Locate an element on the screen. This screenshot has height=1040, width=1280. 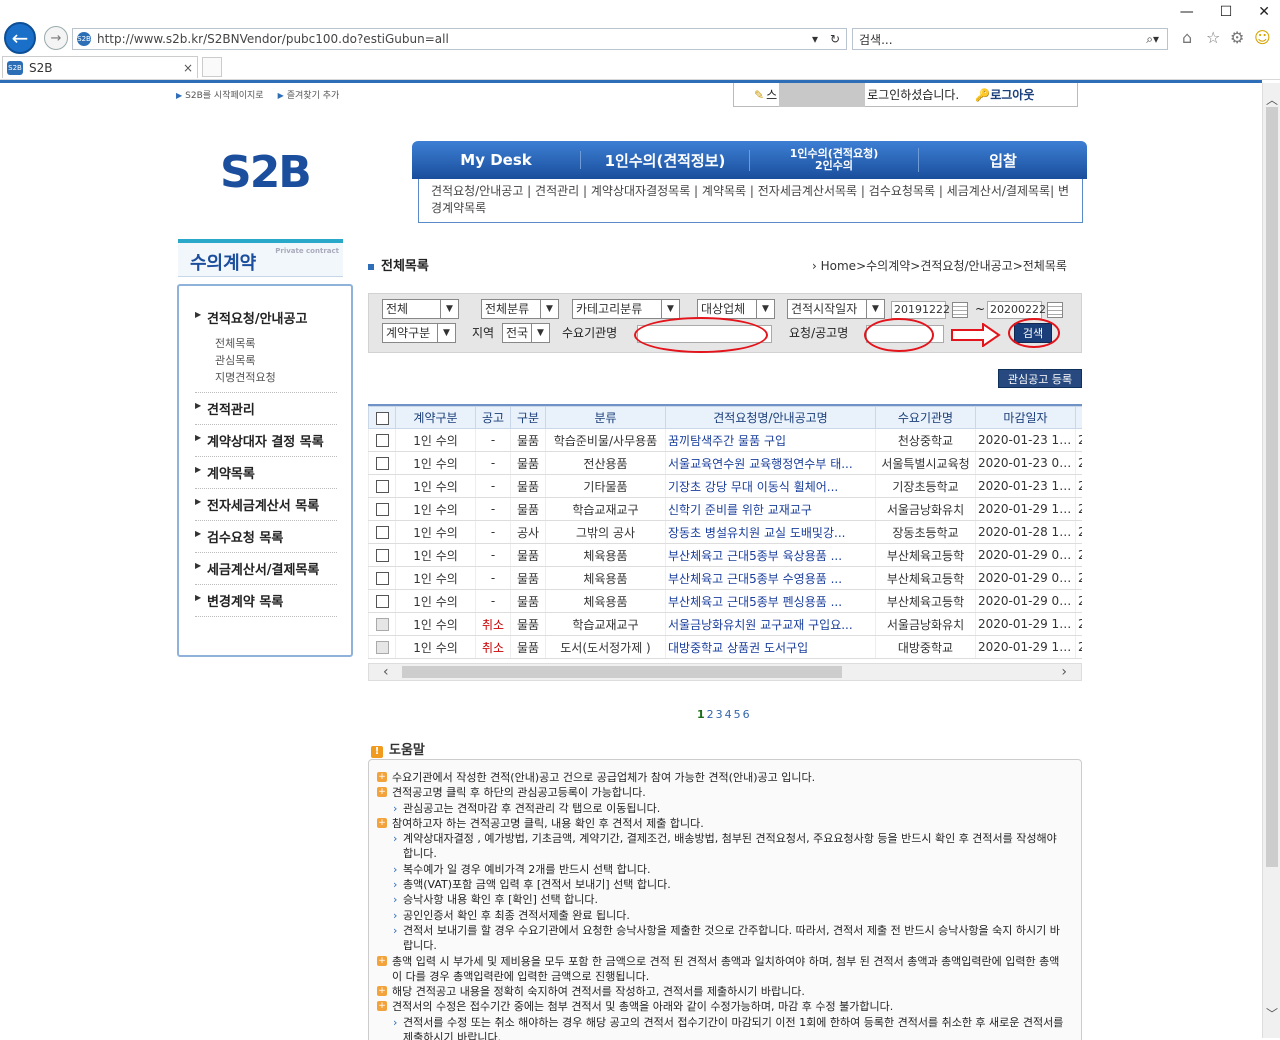
col-request-name: 견적요청명/안내공고명 is located at coordinates (770, 417).